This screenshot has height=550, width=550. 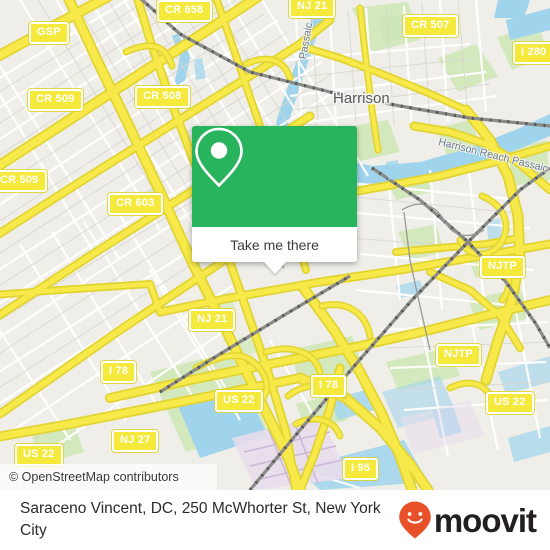 I want to click on shield-i-78-left: I 78, so click(x=119, y=372).